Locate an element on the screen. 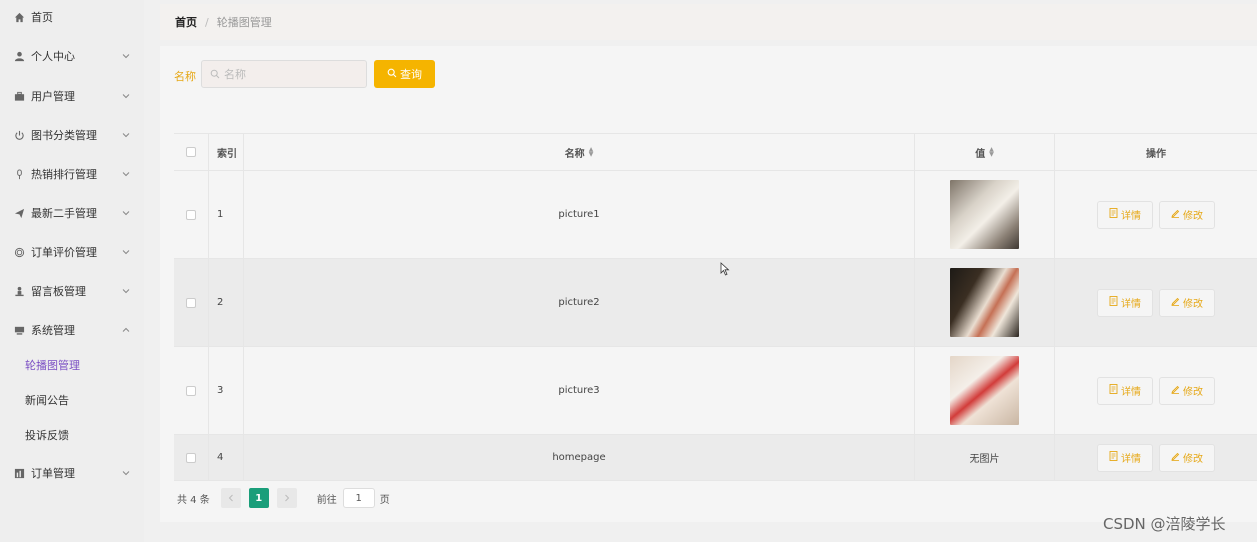 The width and height of the screenshot is (1257, 542). user-icon is located at coordinates (19, 56).